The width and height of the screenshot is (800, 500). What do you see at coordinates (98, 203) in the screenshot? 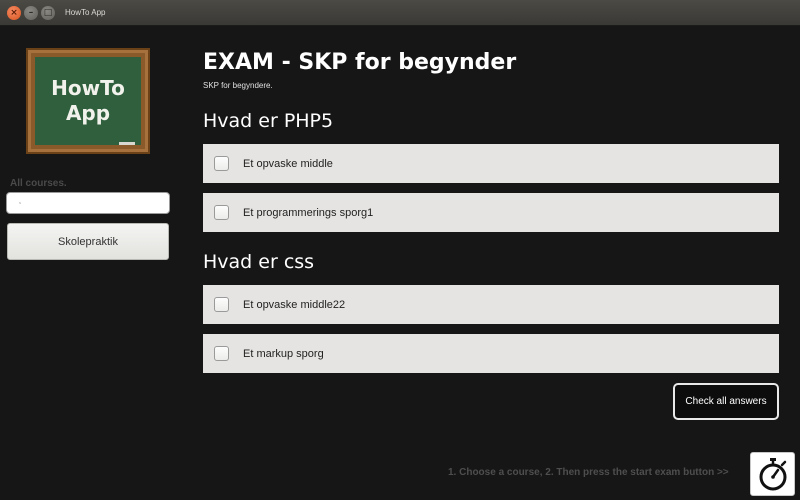
I see `search-input` at bounding box center [98, 203].